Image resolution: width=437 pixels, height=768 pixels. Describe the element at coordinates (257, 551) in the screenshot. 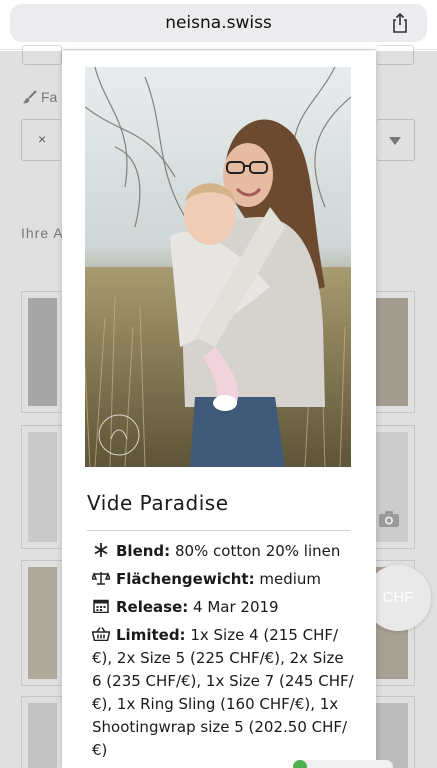

I see `spec-blend-value: 80% cotton 20% linen` at that location.